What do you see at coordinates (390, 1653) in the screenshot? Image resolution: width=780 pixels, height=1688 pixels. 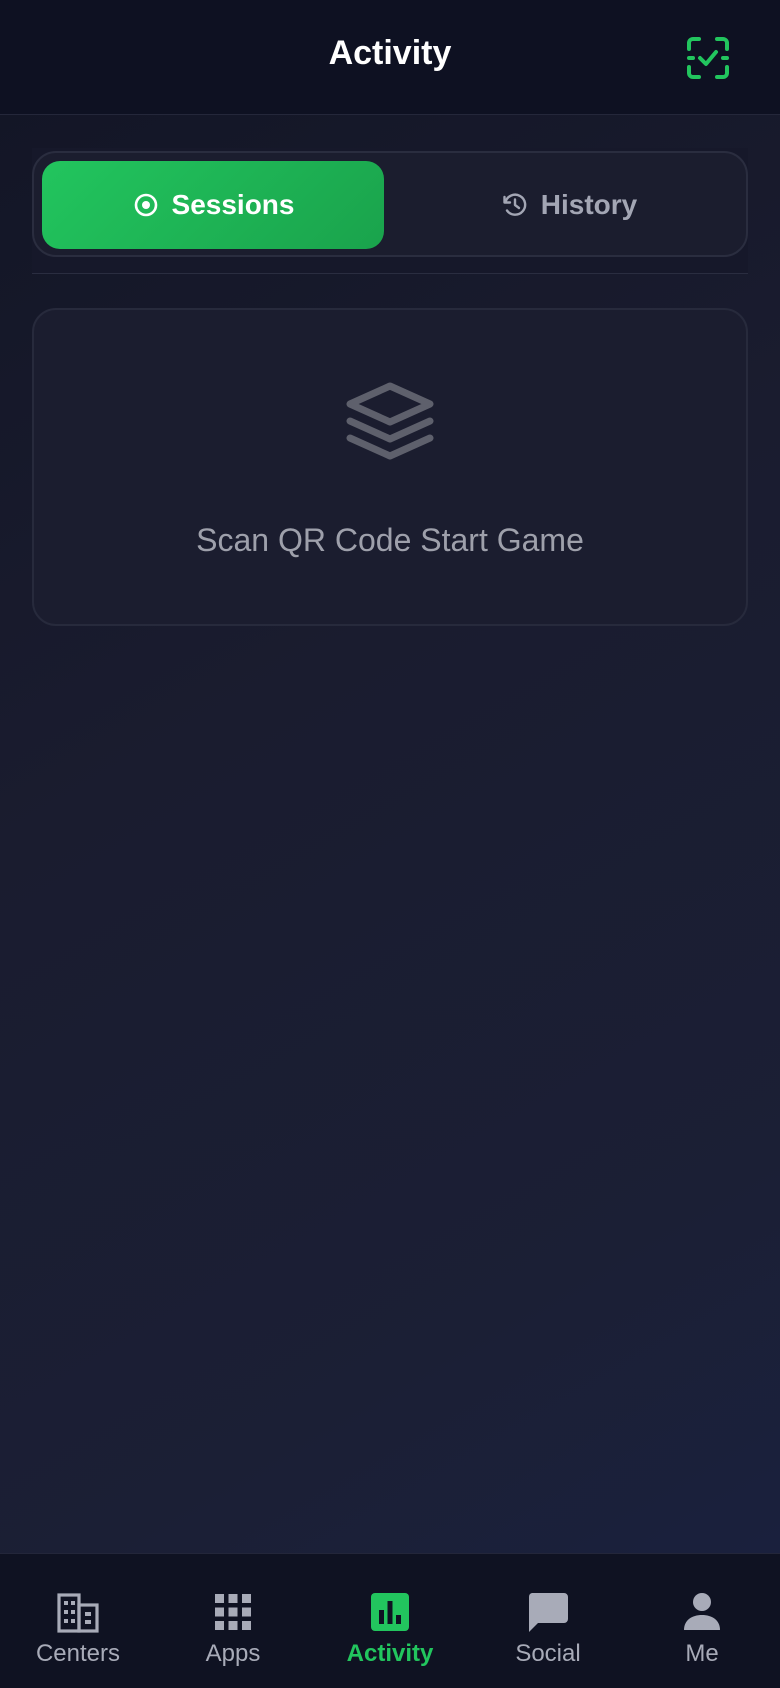 I see `nav-activity-label: Activity` at bounding box center [390, 1653].